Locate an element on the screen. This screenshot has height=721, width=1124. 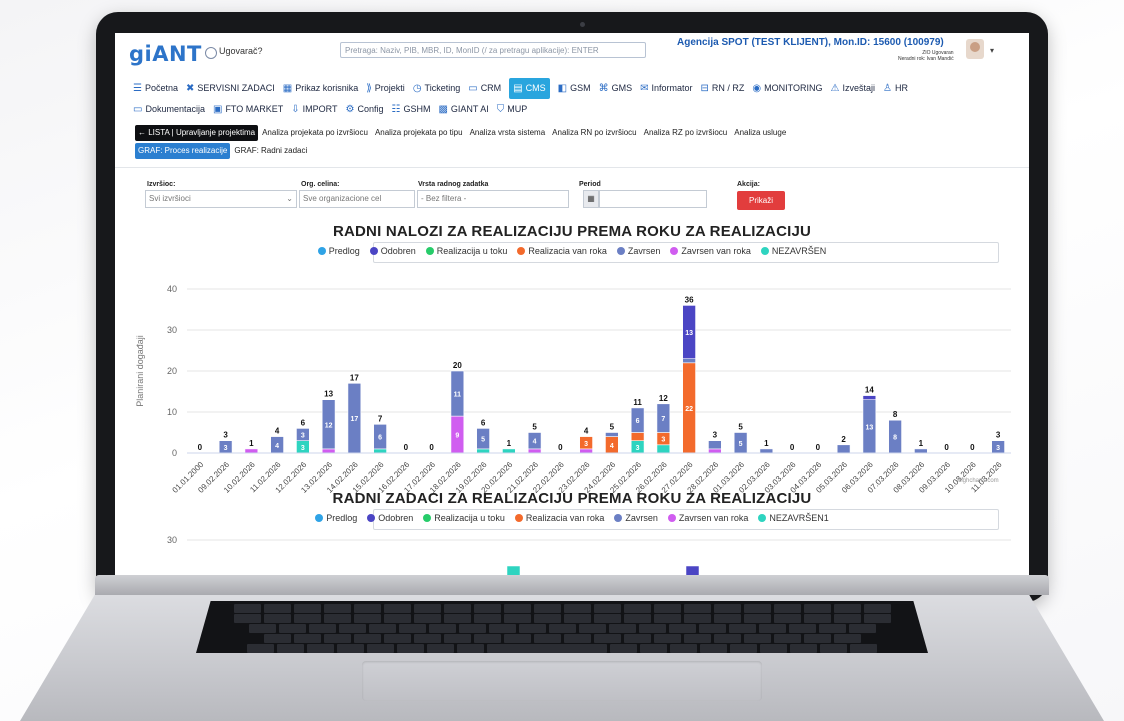
tab-5: Analiza RZ po izvršiocu is located at coordinates (686, 133).